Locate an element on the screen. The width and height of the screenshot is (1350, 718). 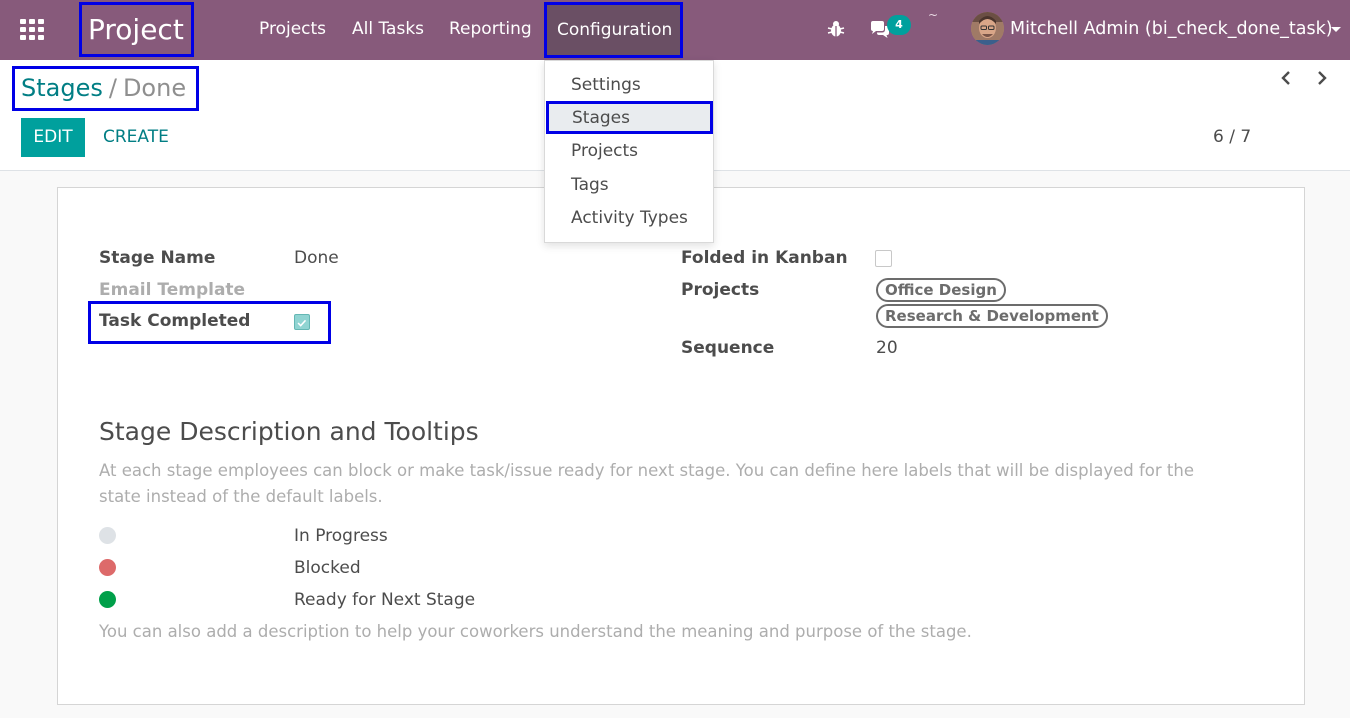
projects-label: Projects is located at coordinates (720, 290).